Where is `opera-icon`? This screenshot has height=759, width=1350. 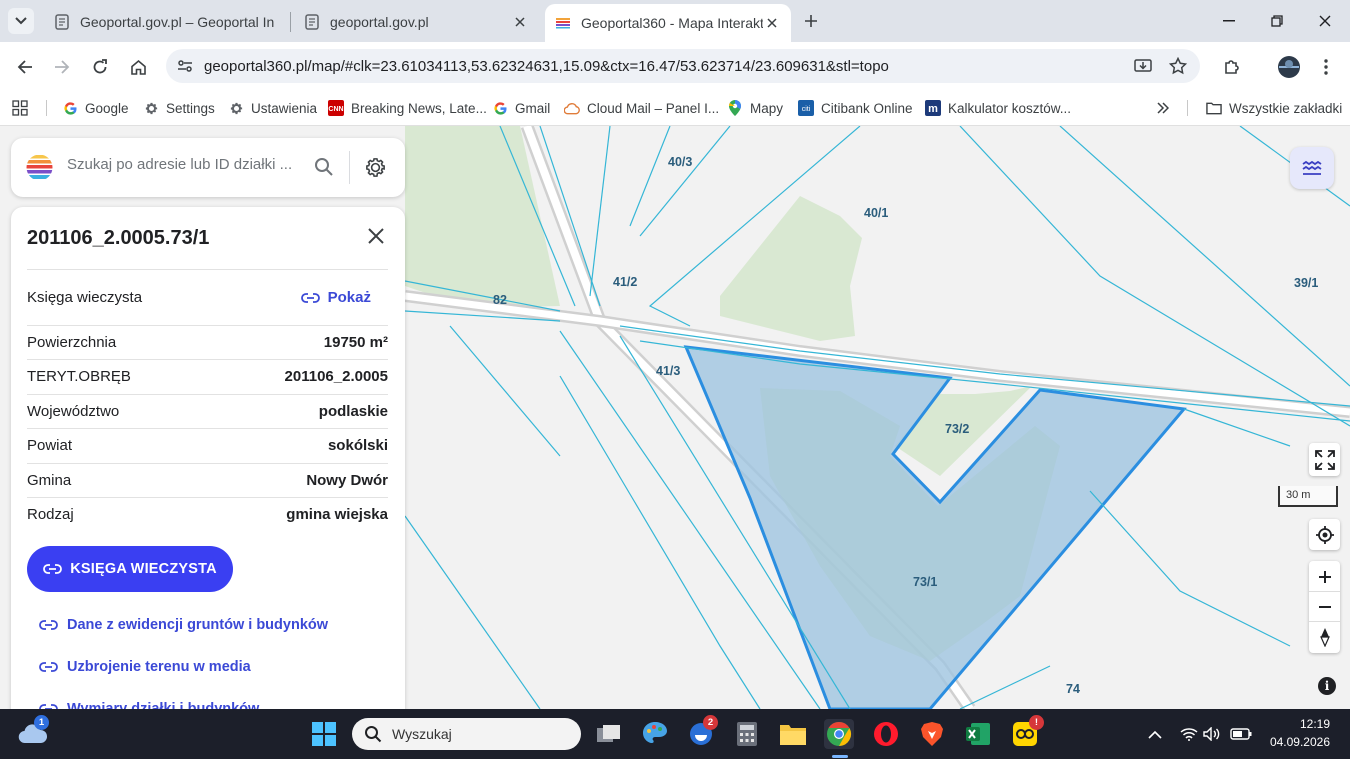
opera-icon is located at coordinates (886, 734).